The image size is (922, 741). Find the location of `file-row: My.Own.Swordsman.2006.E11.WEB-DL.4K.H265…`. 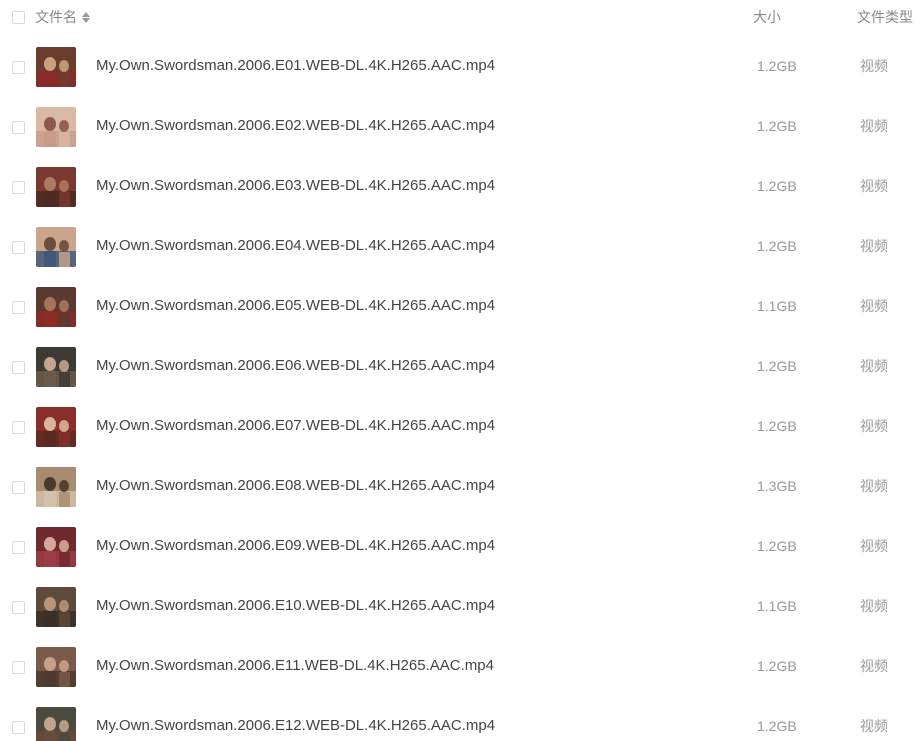

file-row: My.Own.Swordsman.2006.E11.WEB-DL.4K.H265… is located at coordinates (461, 667).